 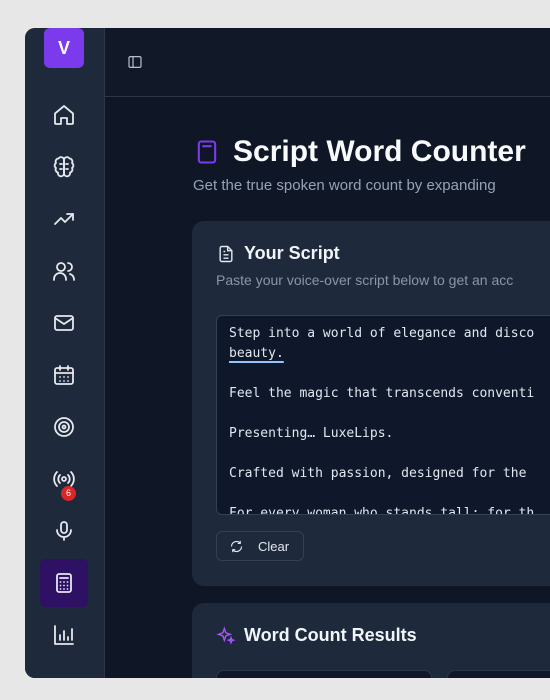 I want to click on sidebar-toggle-button, so click(x=135, y=62).